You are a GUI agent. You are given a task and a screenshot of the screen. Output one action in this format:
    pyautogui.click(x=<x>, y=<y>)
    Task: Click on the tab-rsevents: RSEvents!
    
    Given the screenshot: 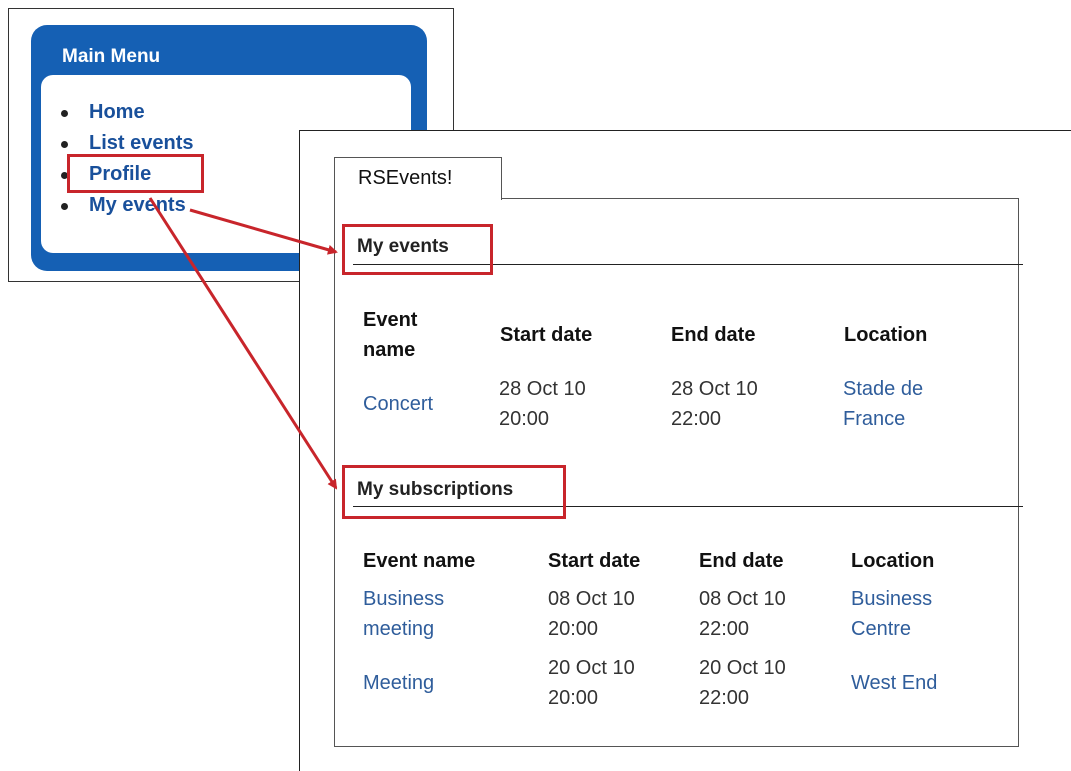 What is the action you would take?
    pyautogui.click(x=418, y=178)
    